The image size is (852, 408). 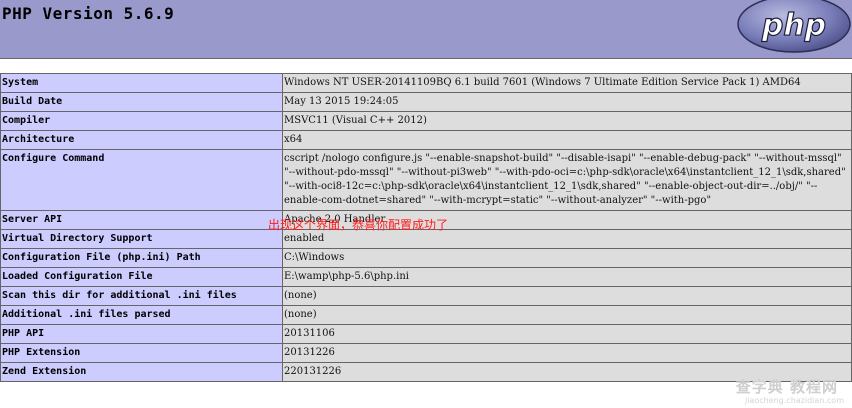 I want to click on row-label: Configure Command, so click(x=141, y=180).